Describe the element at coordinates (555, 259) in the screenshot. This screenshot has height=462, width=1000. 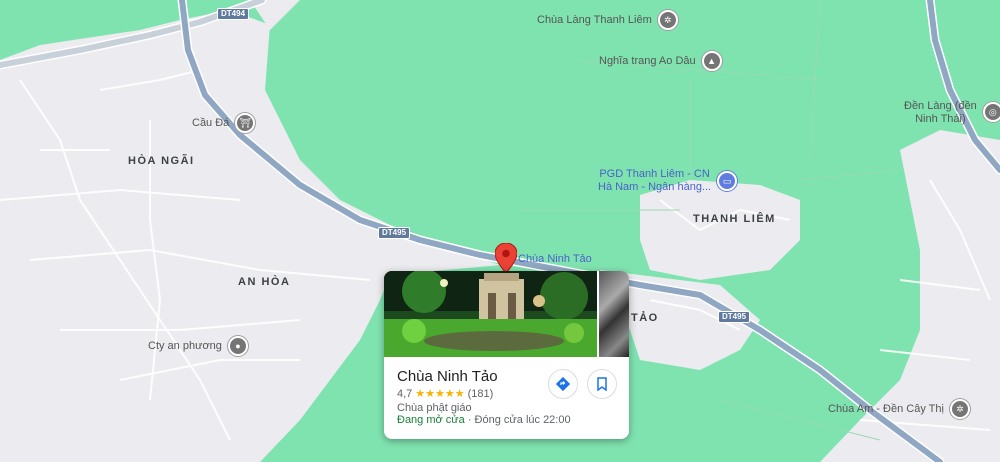
I see `poi-chua-ninh-tao-label: Chùa Ninh Tảo` at that location.